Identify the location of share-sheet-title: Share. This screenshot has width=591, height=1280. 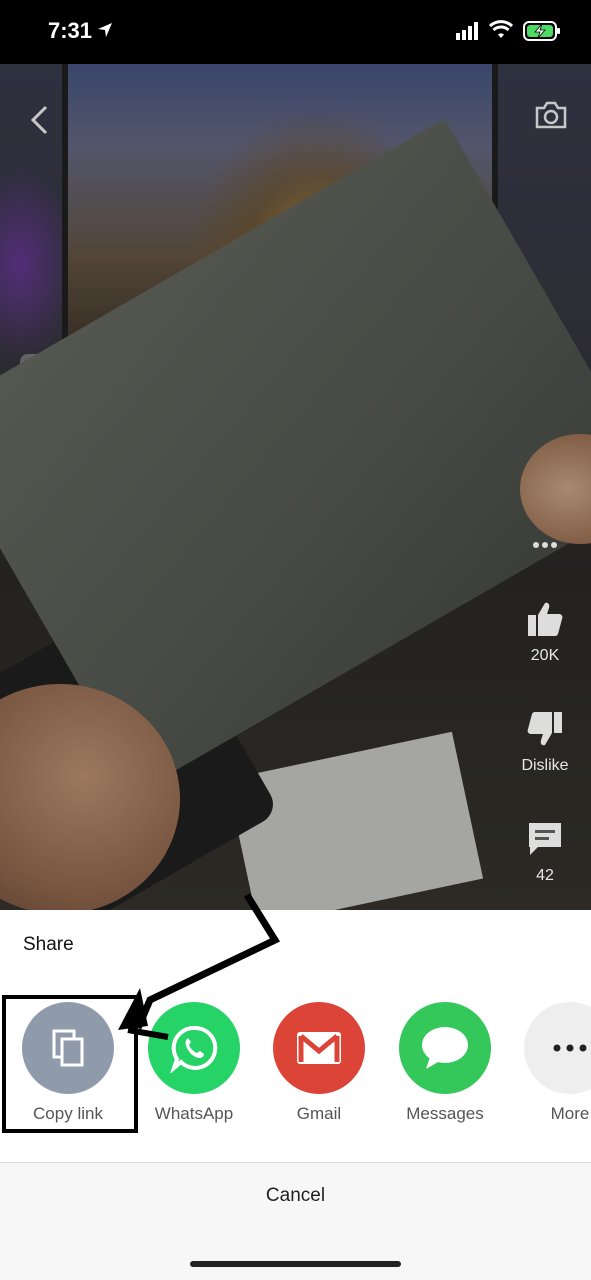
(48, 944).